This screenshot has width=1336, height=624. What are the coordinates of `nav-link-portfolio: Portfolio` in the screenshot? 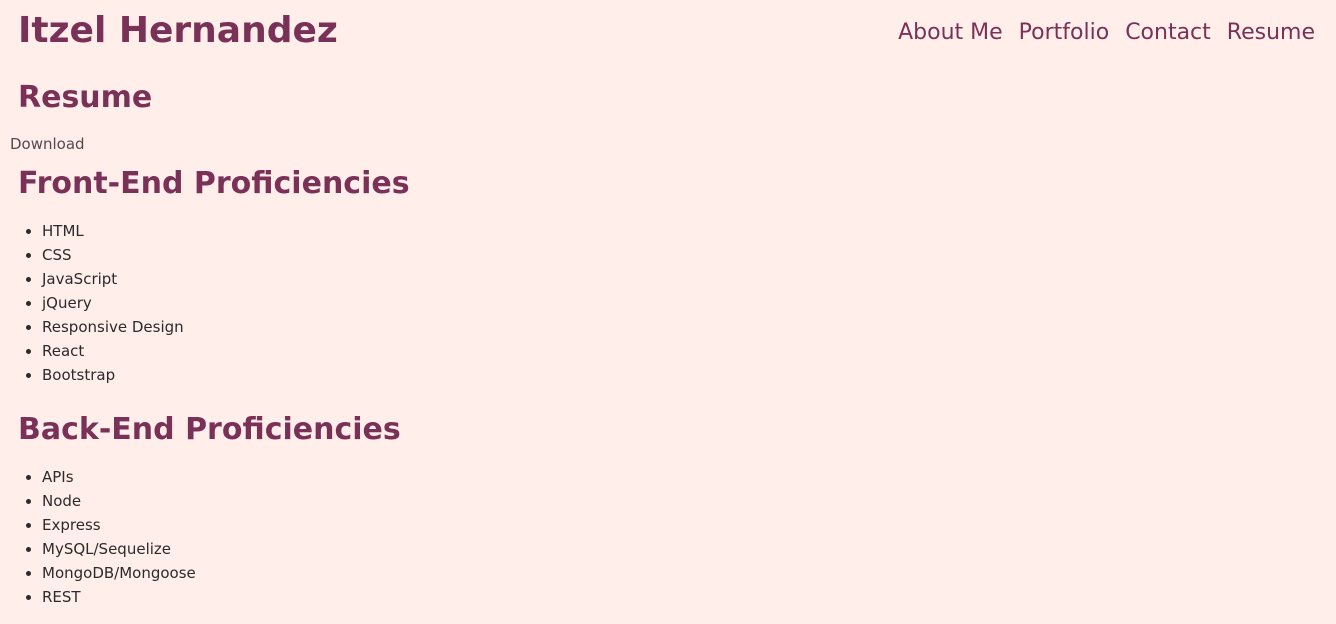 It's located at (1064, 33).